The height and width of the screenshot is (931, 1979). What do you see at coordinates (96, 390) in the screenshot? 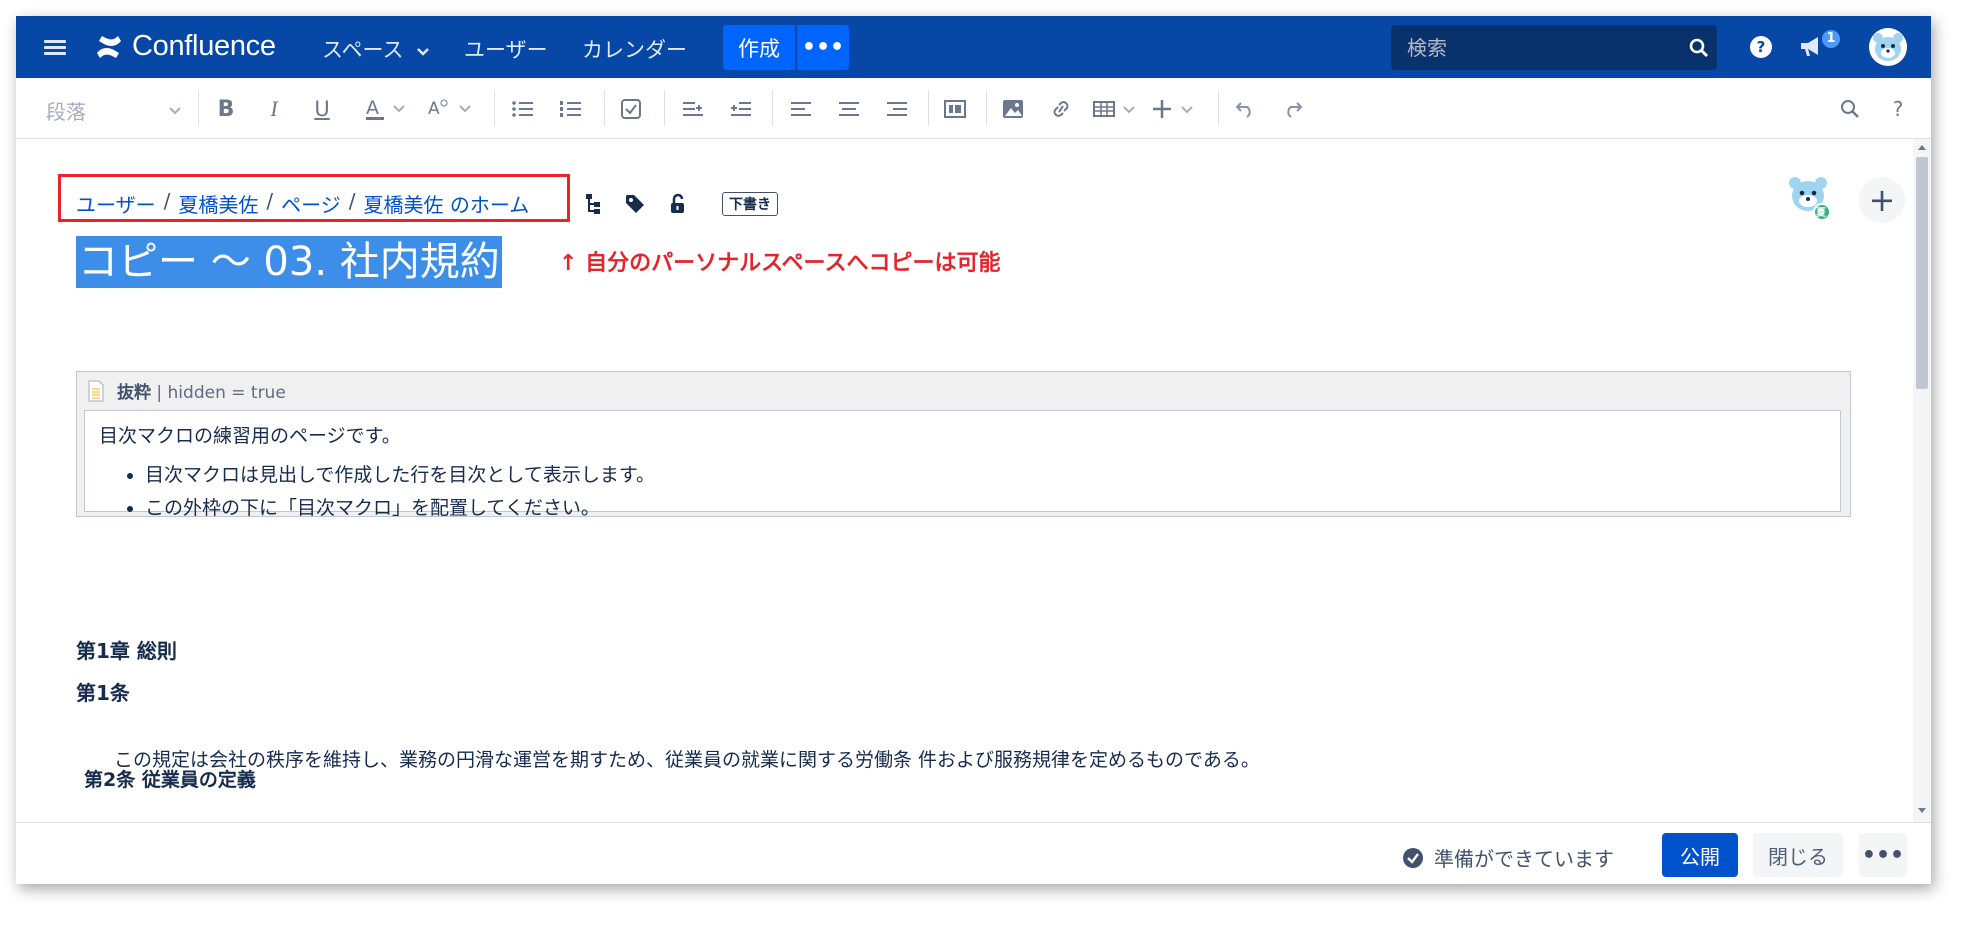
I see `document-icon` at bounding box center [96, 390].